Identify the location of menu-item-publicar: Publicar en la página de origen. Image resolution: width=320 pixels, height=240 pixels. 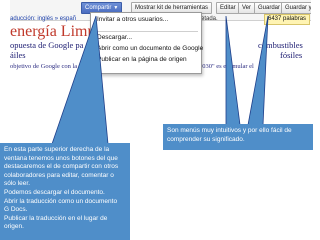
(142, 59).